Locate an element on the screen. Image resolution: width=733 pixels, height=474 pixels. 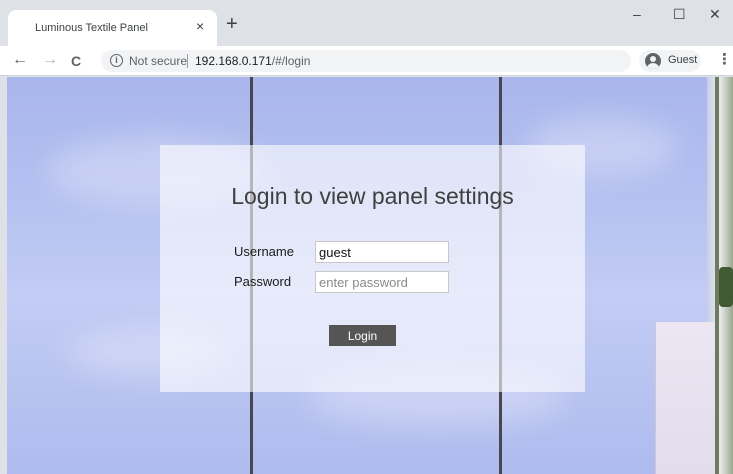
profile-label: Guest is located at coordinates (683, 60).